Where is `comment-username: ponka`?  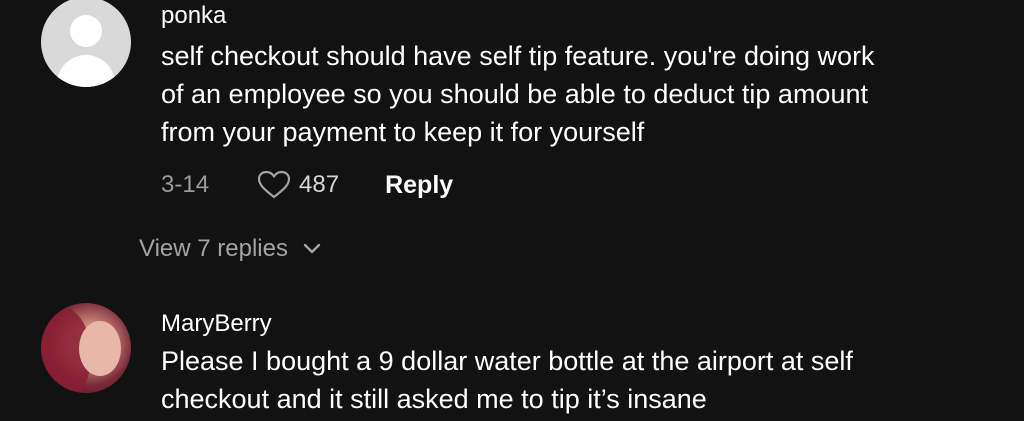
comment-username: ponka is located at coordinates (193, 16).